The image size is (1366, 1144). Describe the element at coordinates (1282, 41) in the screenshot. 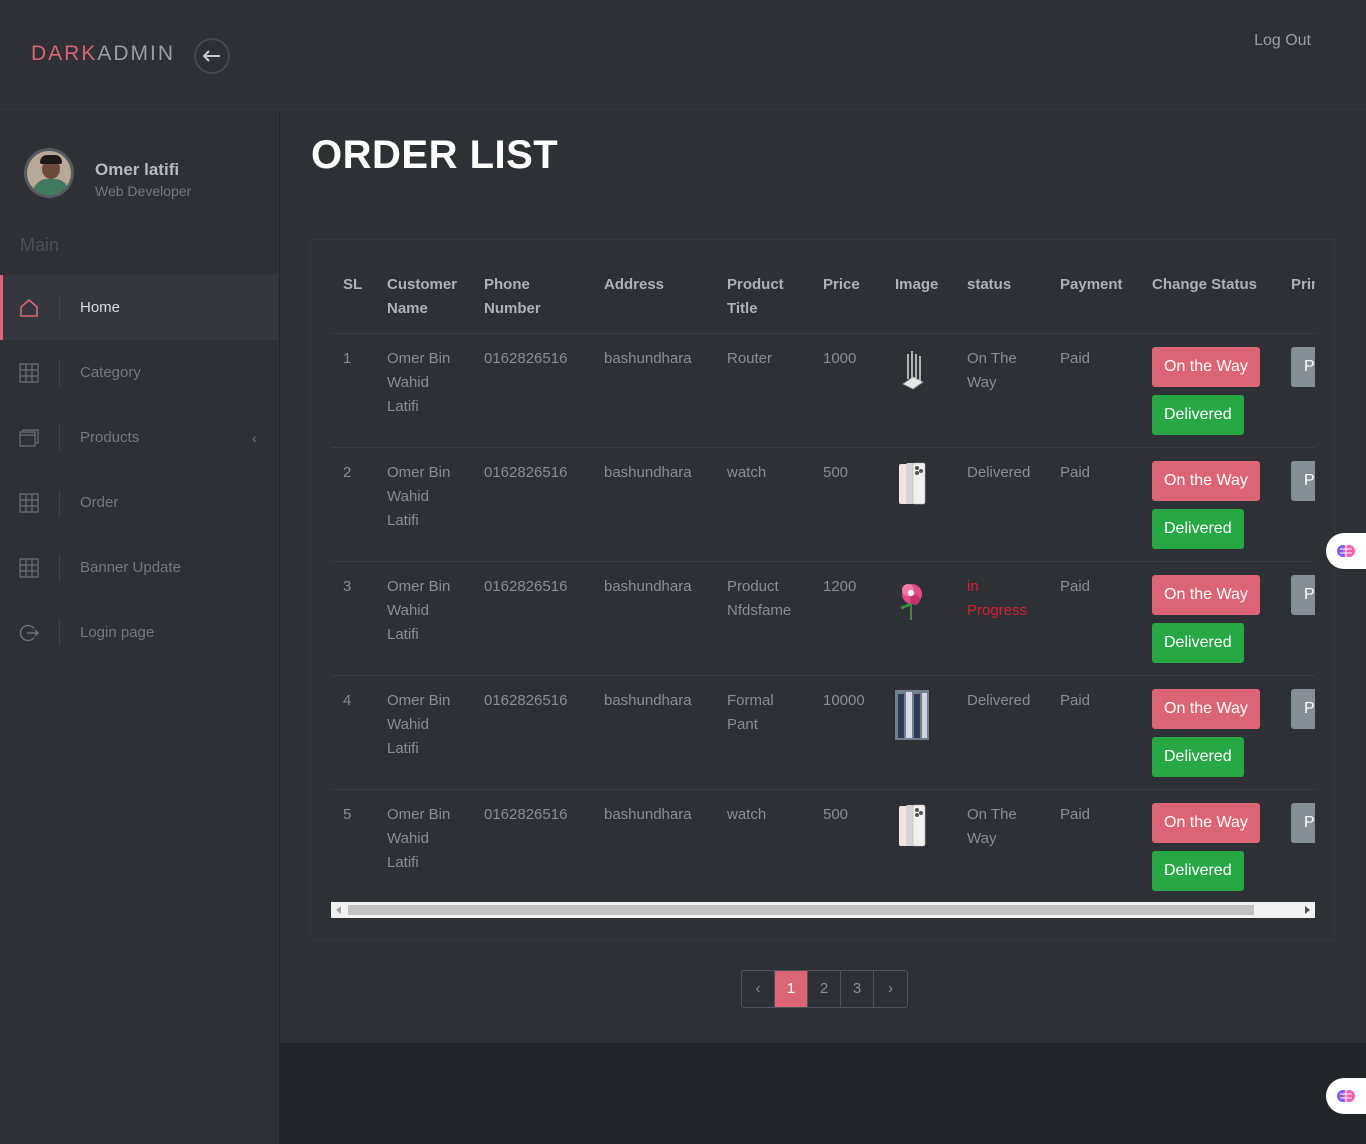

I see `logout-link: Log Out` at that location.